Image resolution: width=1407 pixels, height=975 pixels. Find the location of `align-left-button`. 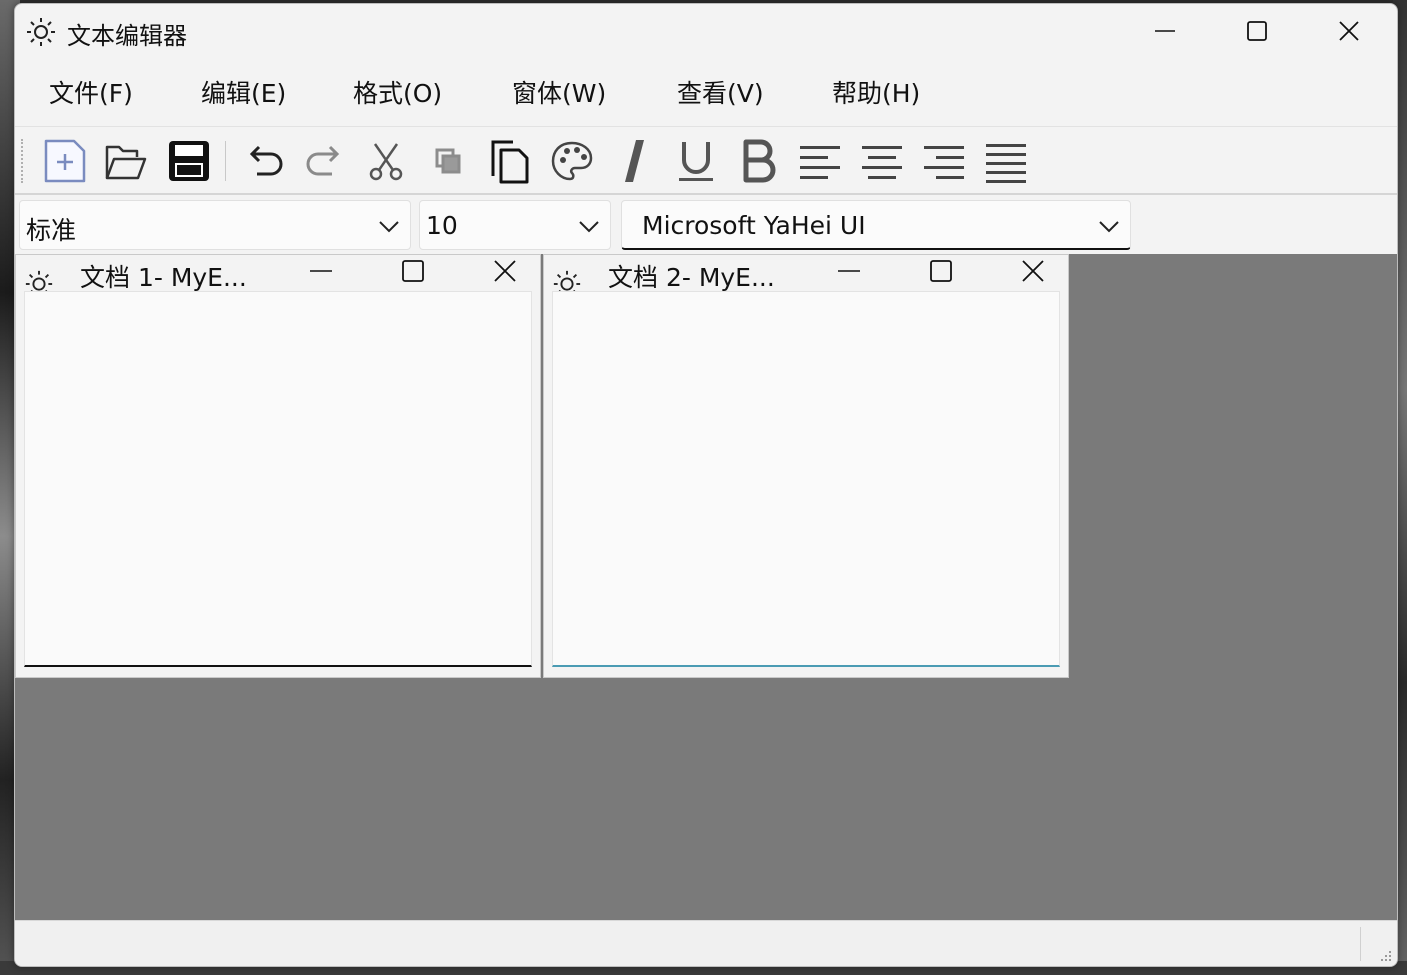

align-left-button is located at coordinates (820, 161).